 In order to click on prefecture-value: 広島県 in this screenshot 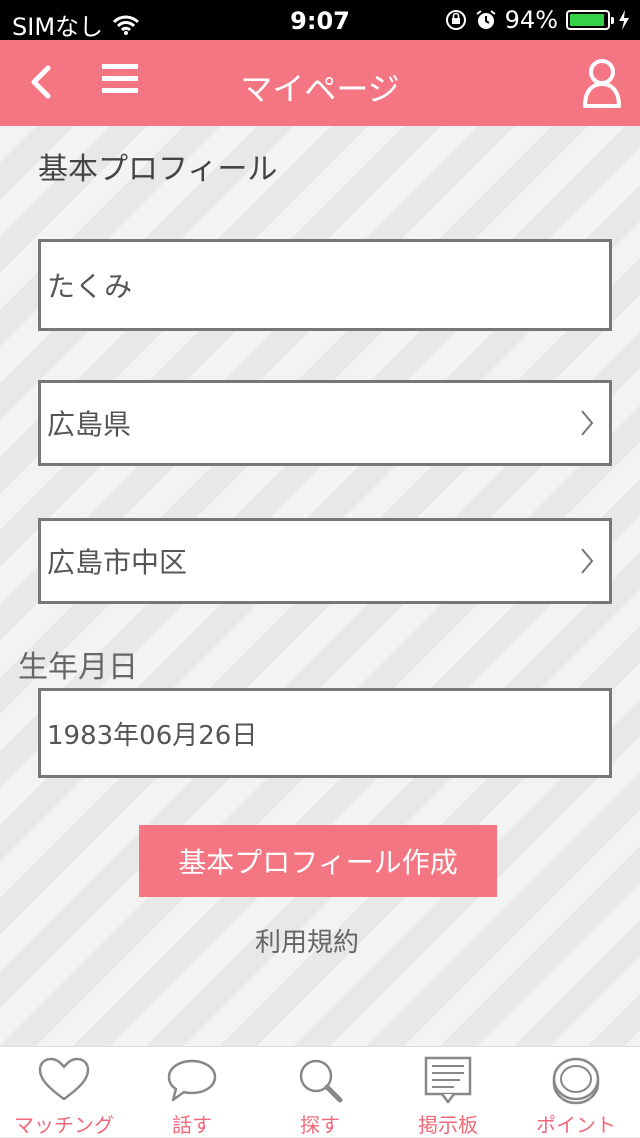, I will do `click(89, 424)`.